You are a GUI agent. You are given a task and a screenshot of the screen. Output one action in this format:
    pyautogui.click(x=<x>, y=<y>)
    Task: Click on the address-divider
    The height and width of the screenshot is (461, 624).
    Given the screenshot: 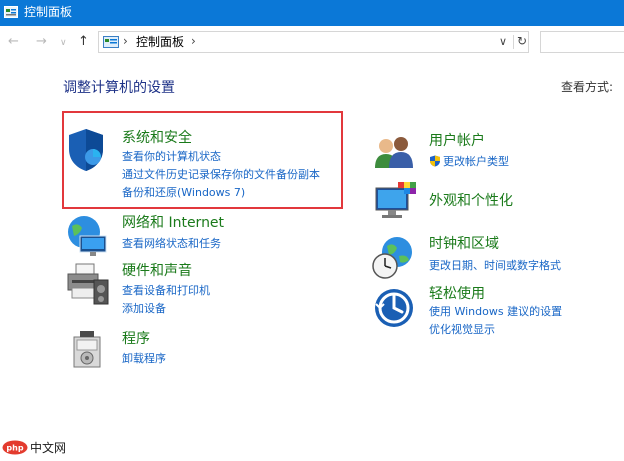 What is the action you would take?
    pyautogui.click(x=513, y=42)
    